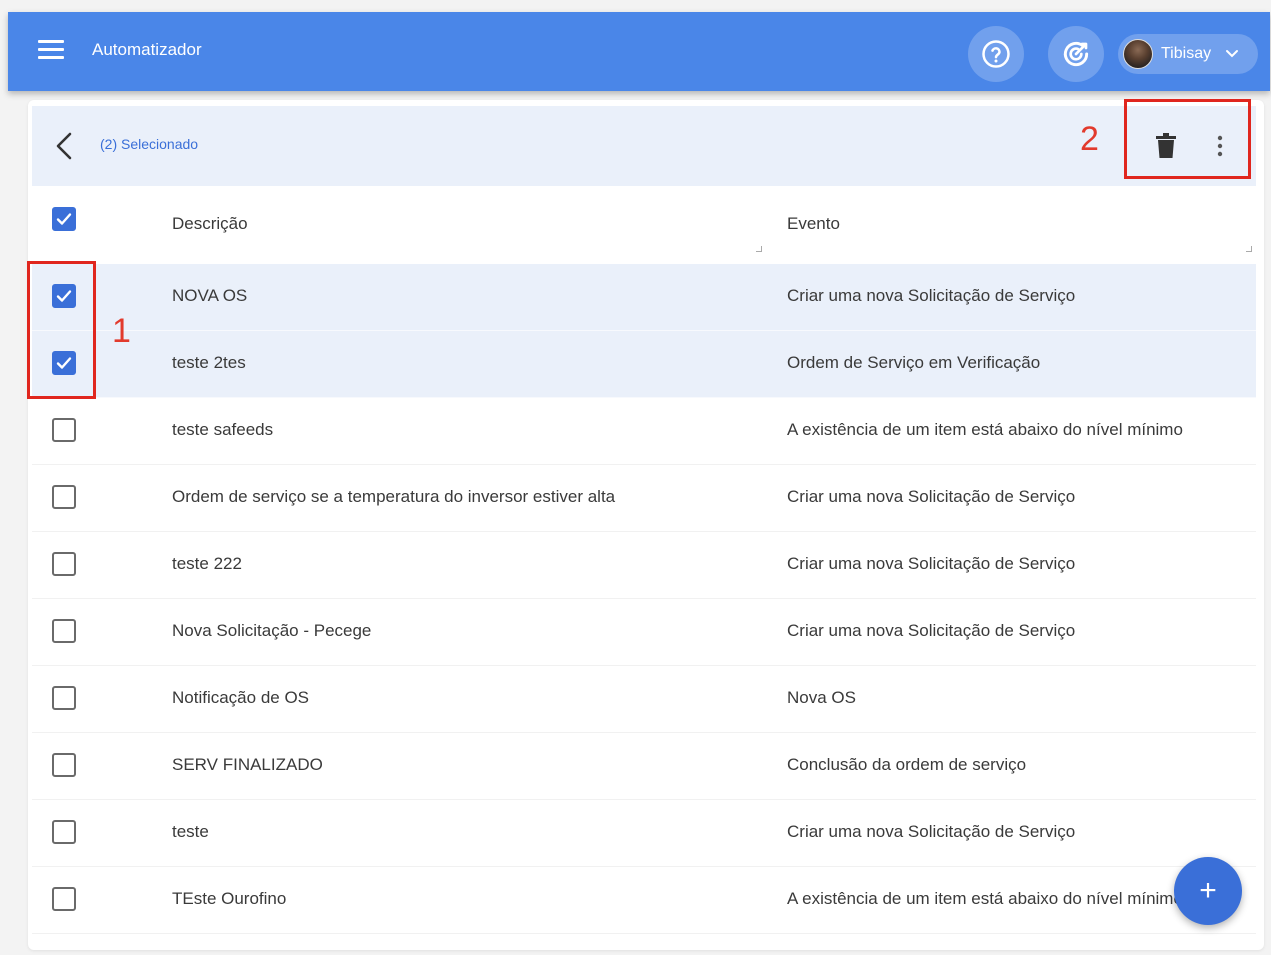  Describe the element at coordinates (241, 697) in the screenshot. I see `row-description: Notificação de OS` at that location.